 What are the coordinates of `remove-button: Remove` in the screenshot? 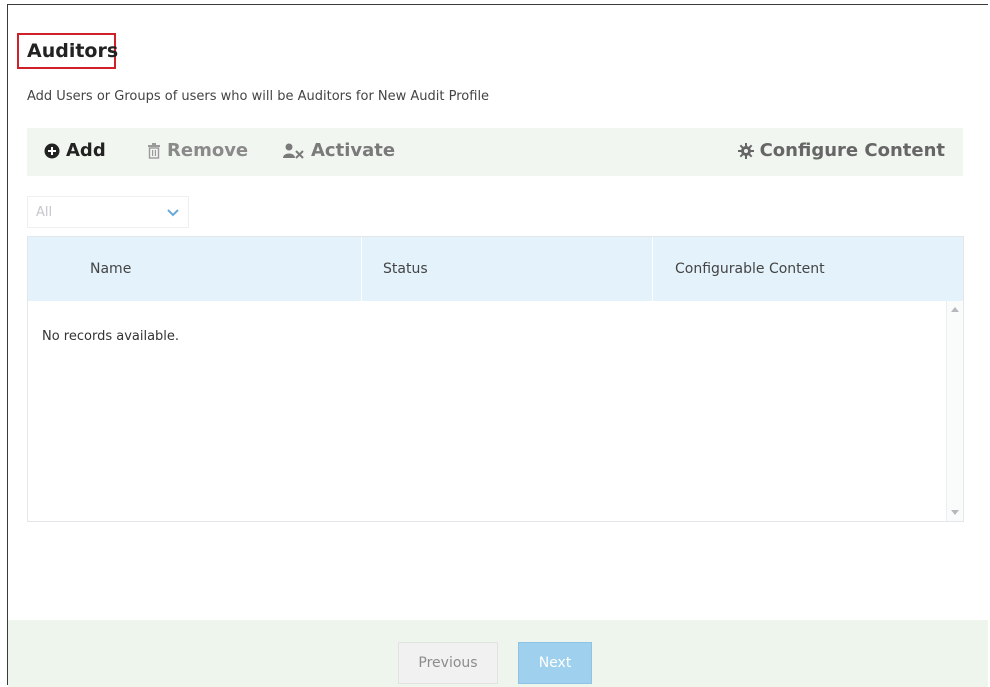 It's located at (197, 150).